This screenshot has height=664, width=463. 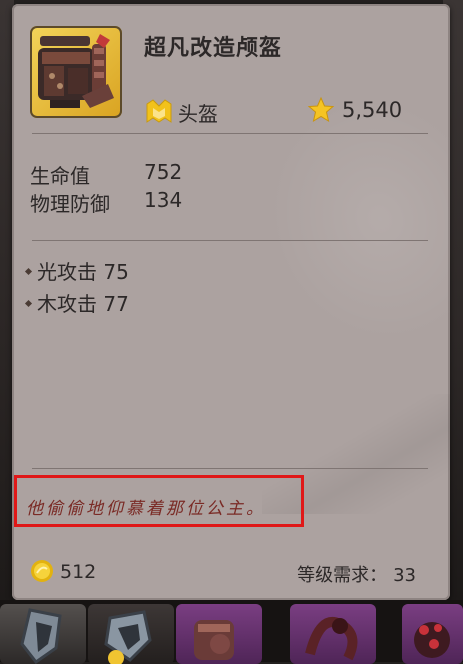 I want to click on level-requirement: 等级需求： 33, so click(x=353, y=574).